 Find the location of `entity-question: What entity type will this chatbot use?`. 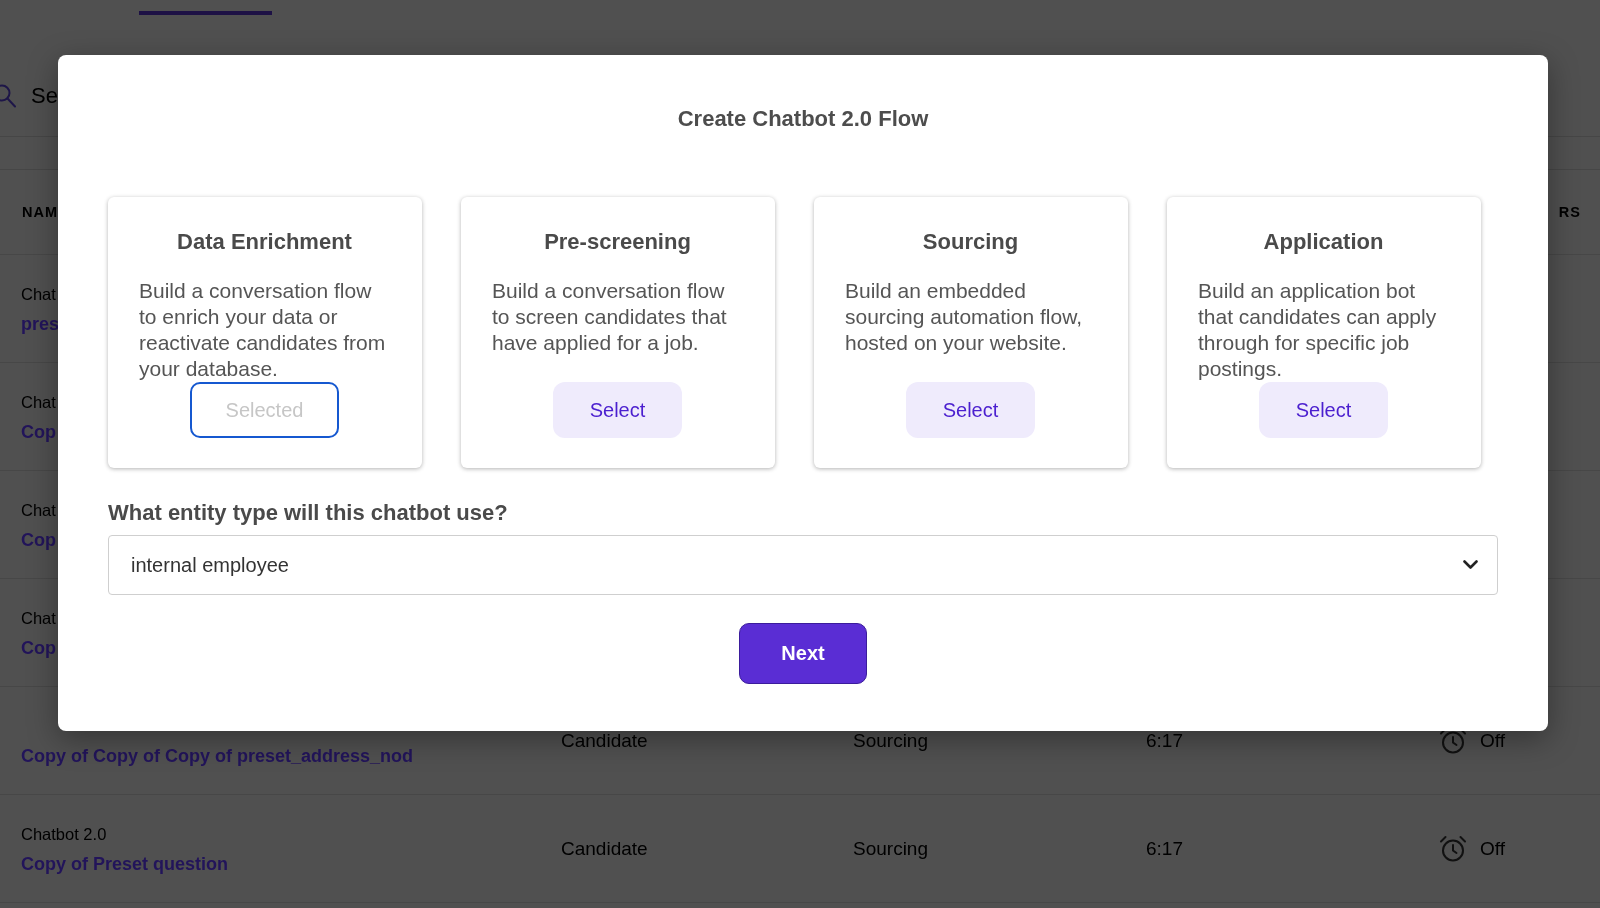

entity-question: What entity type will this chatbot use? is located at coordinates (308, 513).